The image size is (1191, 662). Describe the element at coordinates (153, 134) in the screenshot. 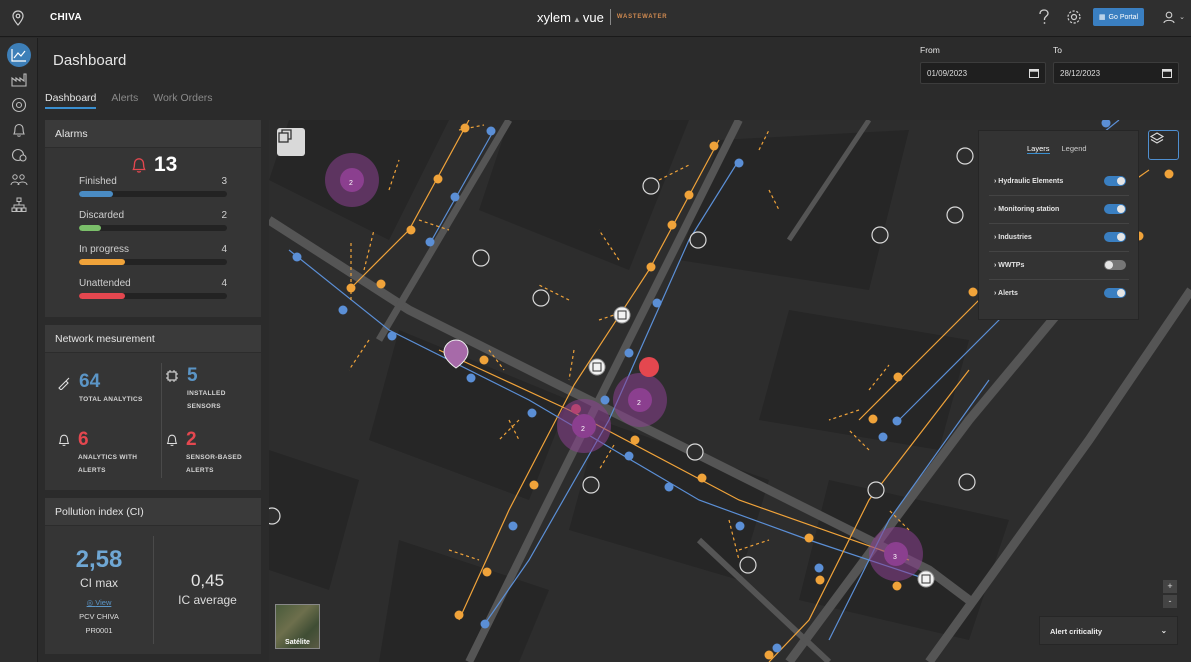

I see `alarms-title: Alarms` at that location.